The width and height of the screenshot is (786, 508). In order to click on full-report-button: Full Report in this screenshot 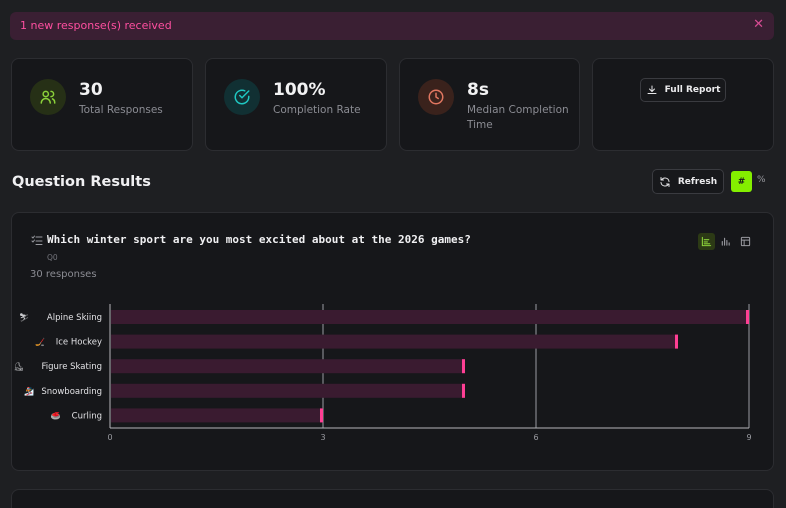, I will do `click(683, 90)`.